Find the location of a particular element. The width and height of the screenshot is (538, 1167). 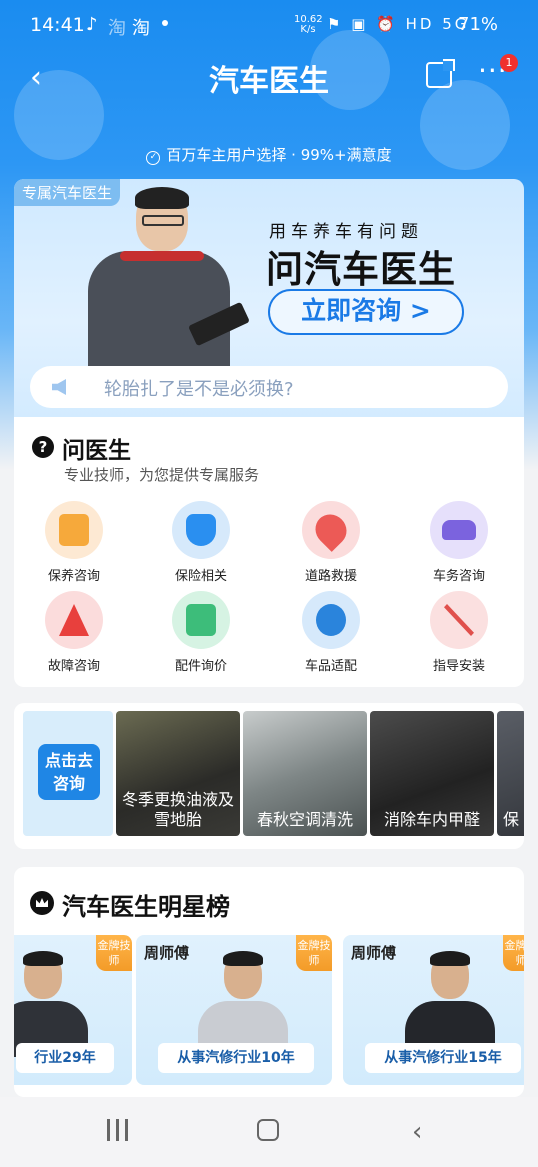

experience-label: 行业29年 is located at coordinates (65, 1058).